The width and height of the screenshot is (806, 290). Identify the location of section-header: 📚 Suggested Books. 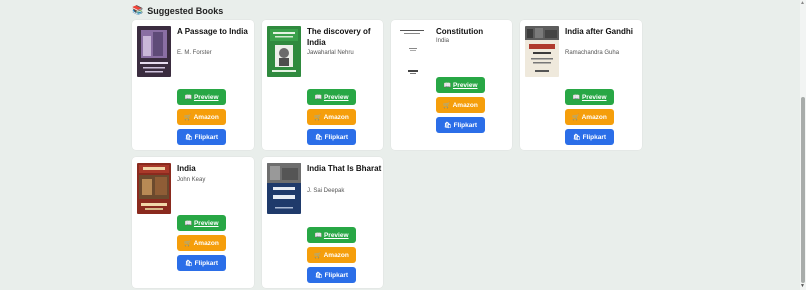
(177, 10).